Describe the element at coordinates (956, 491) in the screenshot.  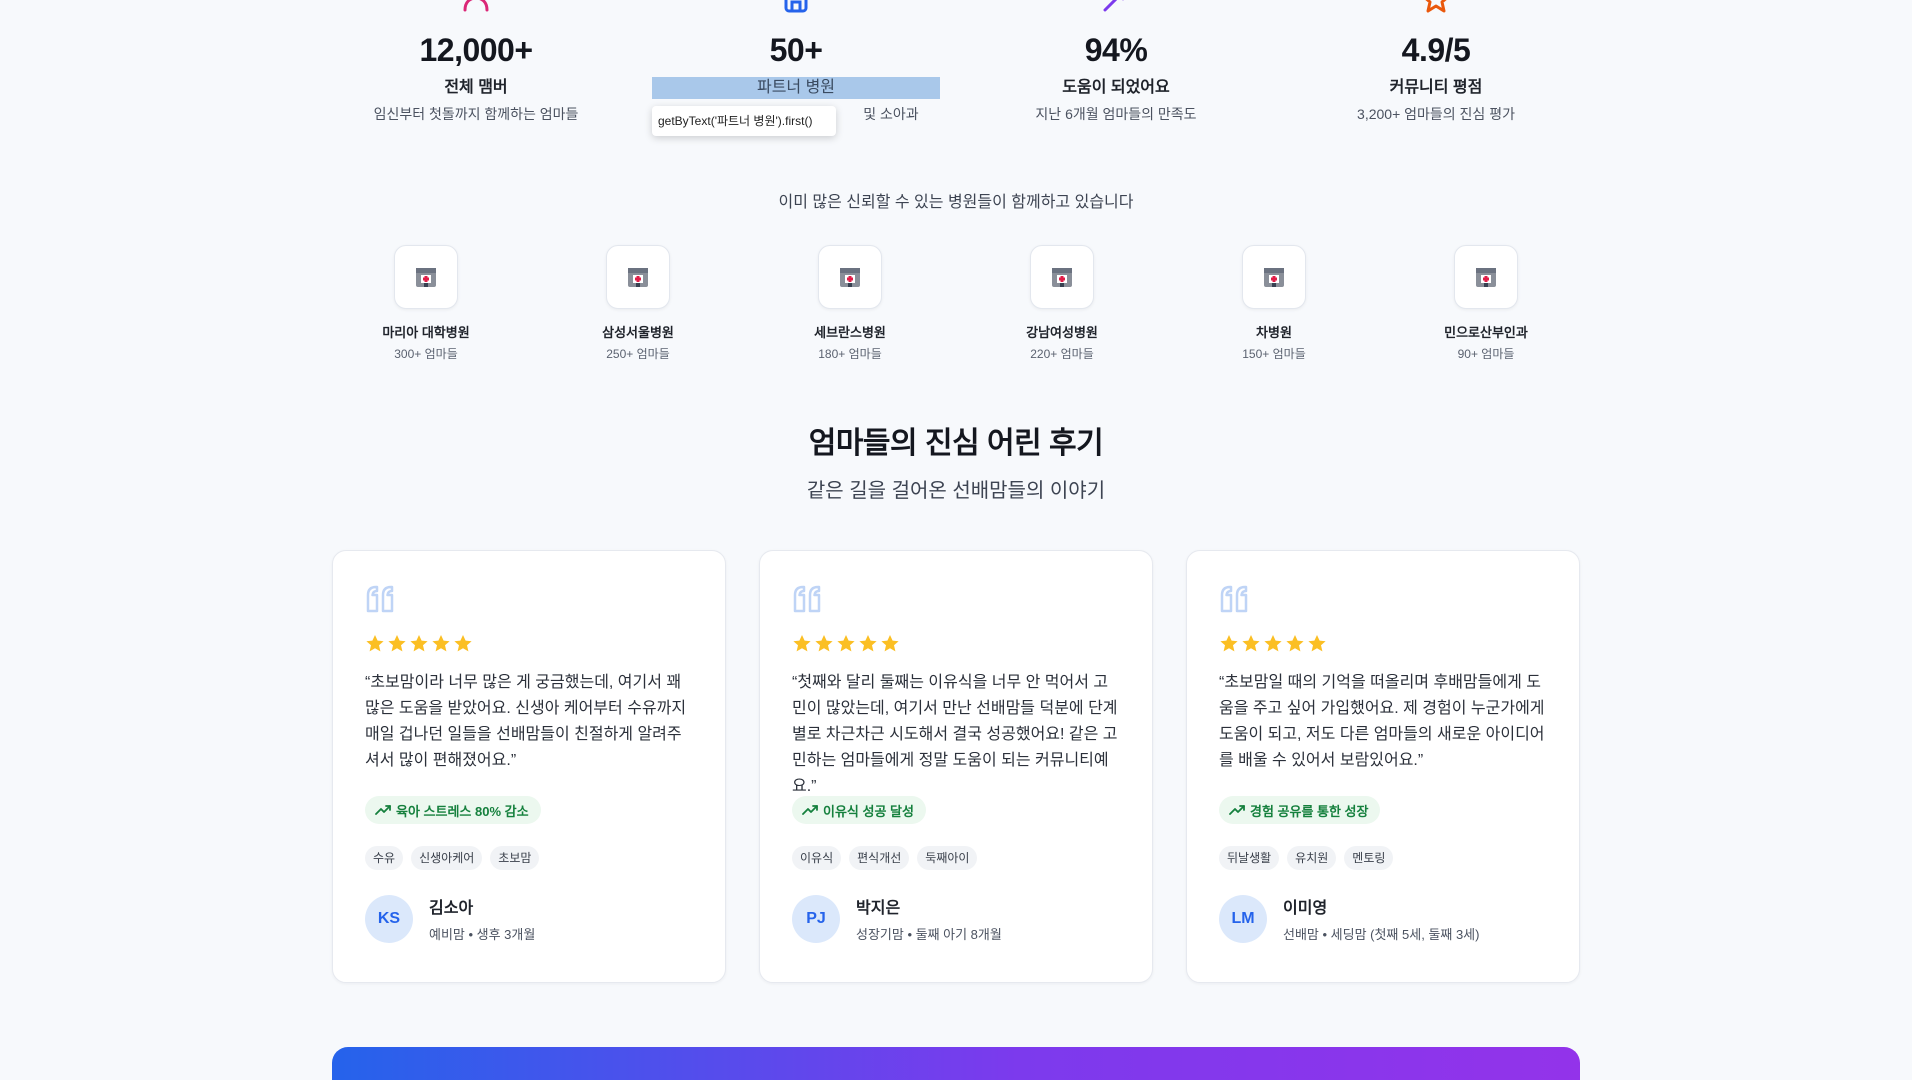
I see `reviews-subtitle: 같은 길을 걸어온 선배맘들의 이야기` at that location.